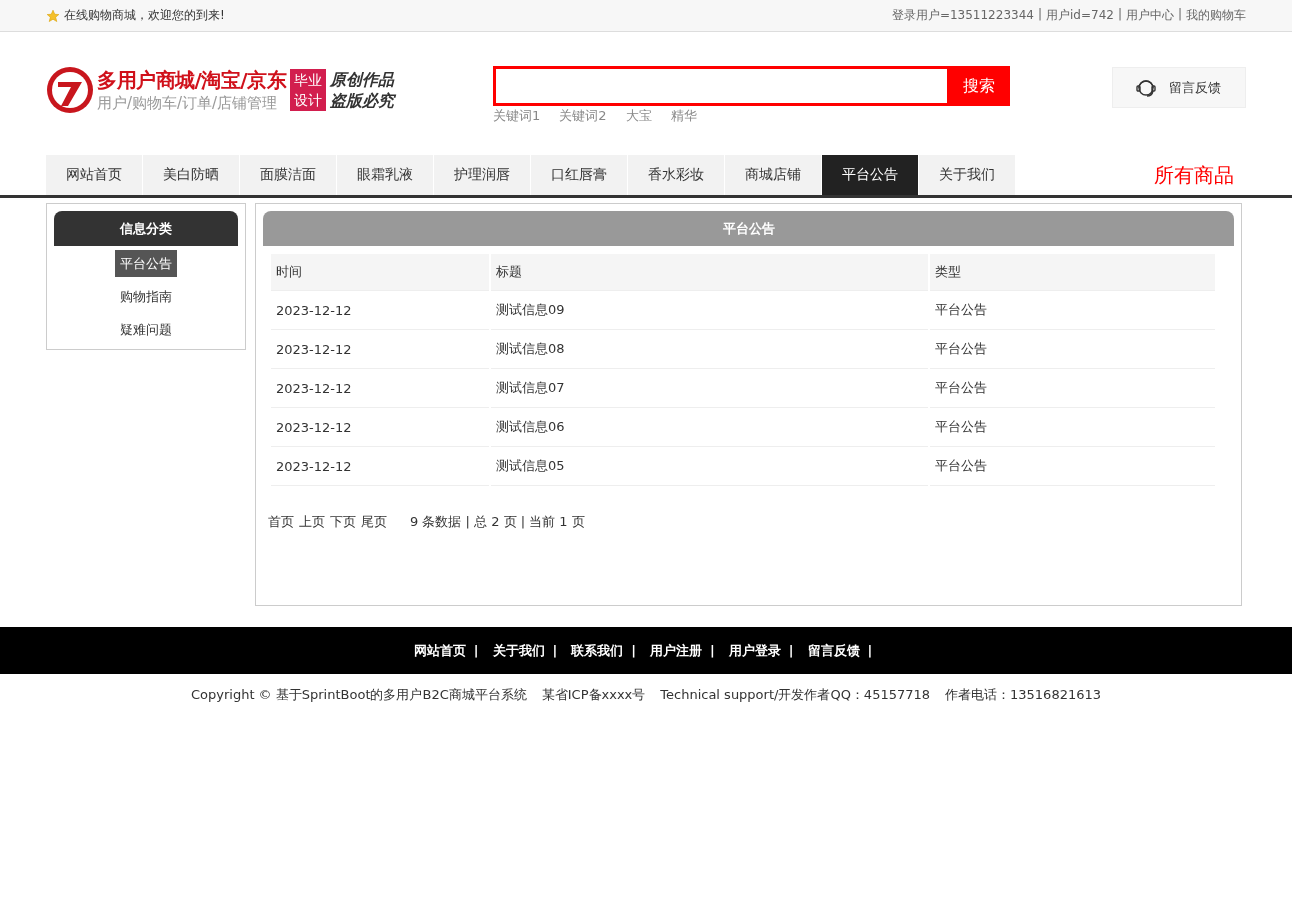 The width and height of the screenshot is (1292, 912). I want to click on footer-link: 关于我们, so click(518, 650).